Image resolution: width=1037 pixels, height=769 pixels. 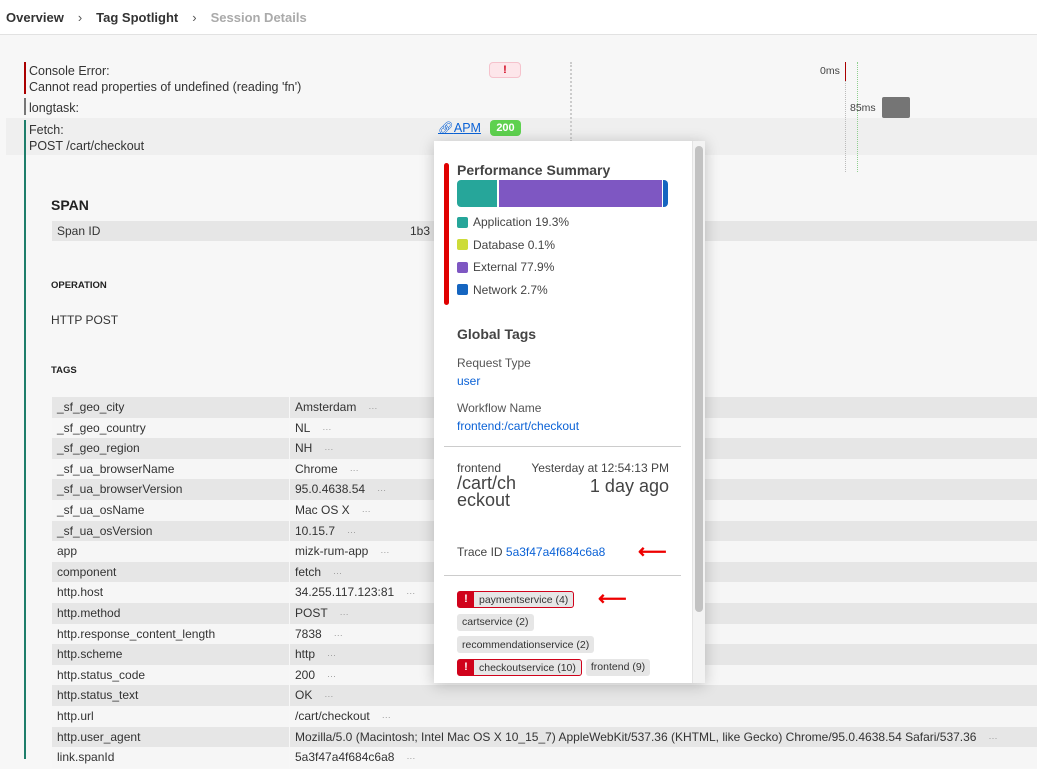 What do you see at coordinates (505, 70) in the screenshot?
I see `error-badge: !` at bounding box center [505, 70].